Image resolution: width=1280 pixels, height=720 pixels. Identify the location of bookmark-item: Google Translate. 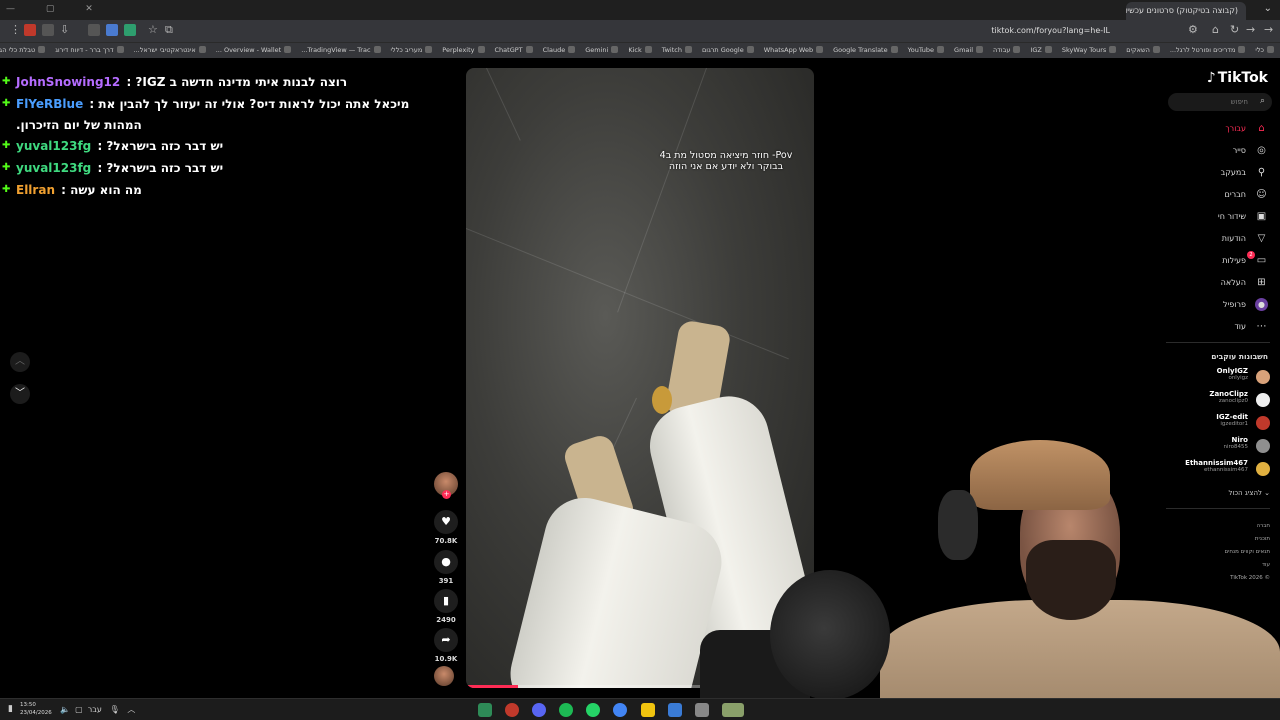
(865, 50).